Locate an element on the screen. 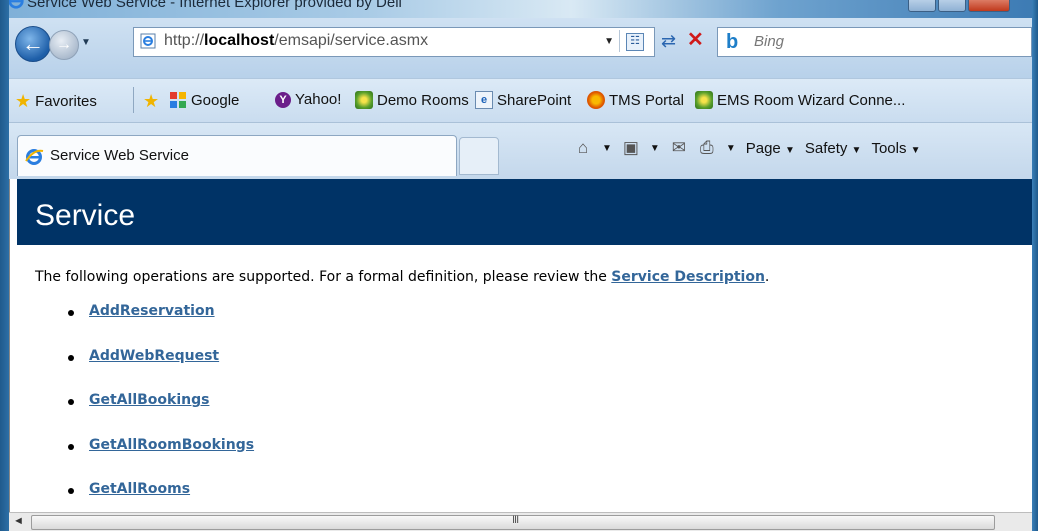  search-box: b Bing is located at coordinates (874, 42).